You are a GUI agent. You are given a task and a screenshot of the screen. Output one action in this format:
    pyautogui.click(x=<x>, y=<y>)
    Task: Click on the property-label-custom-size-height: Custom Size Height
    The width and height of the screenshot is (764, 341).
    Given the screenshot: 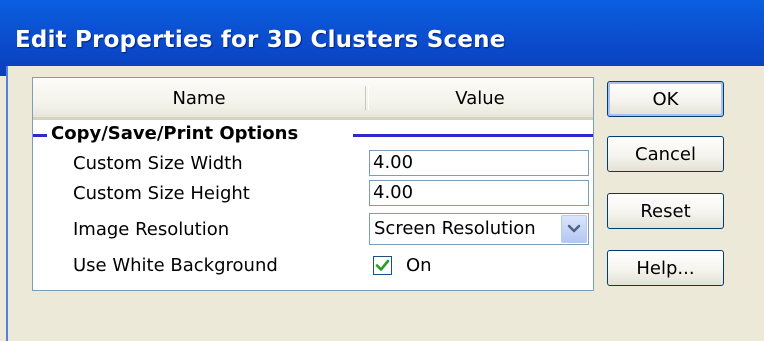 What is the action you would take?
    pyautogui.click(x=161, y=193)
    